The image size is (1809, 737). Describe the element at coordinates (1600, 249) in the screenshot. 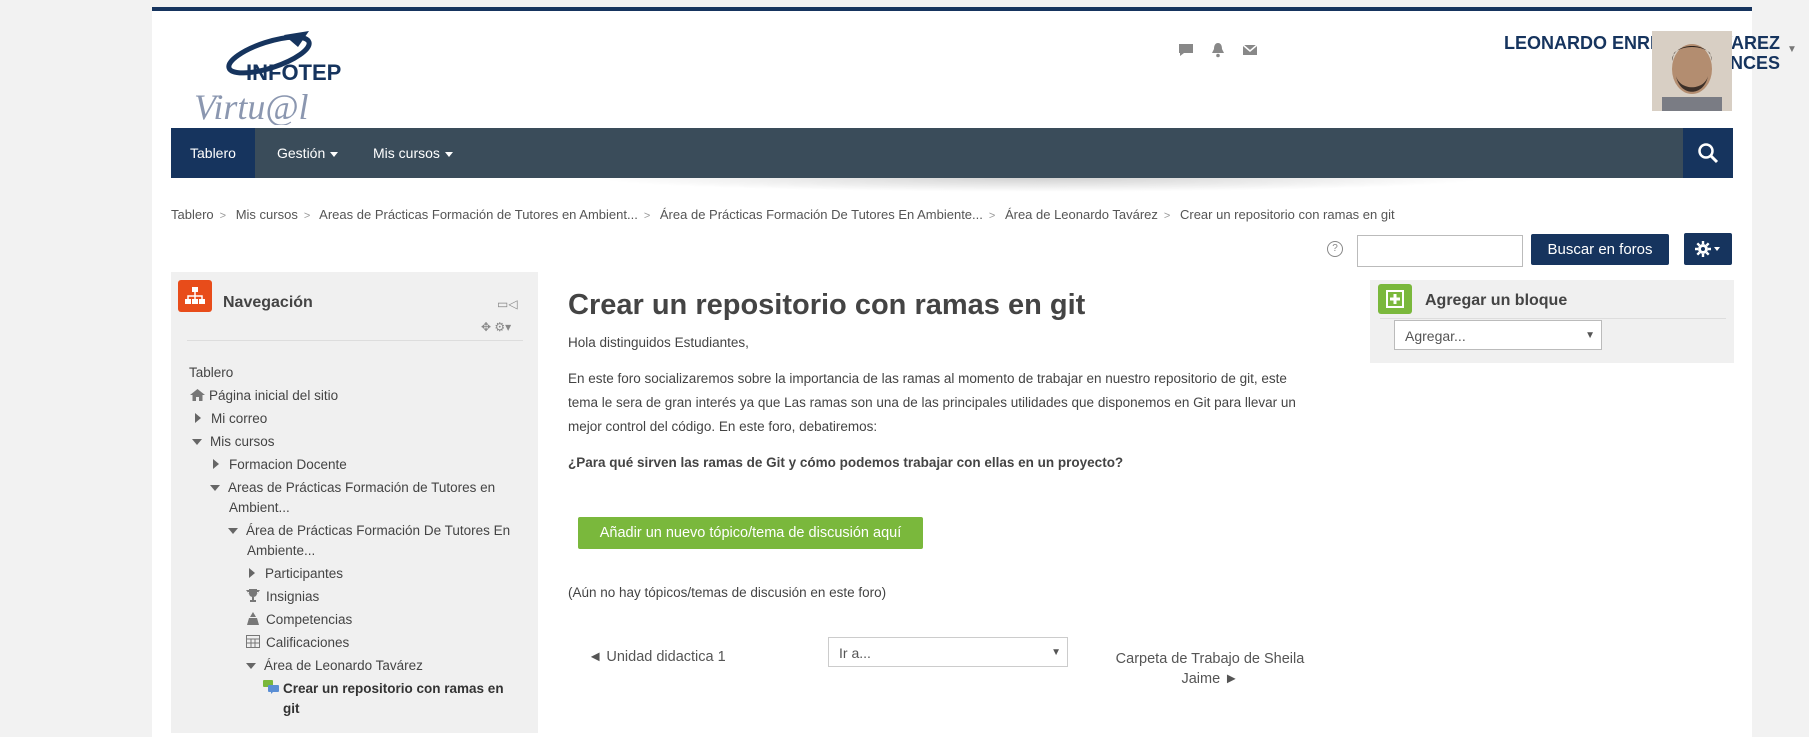

I see `search-forums-button: Buscar en foros` at that location.